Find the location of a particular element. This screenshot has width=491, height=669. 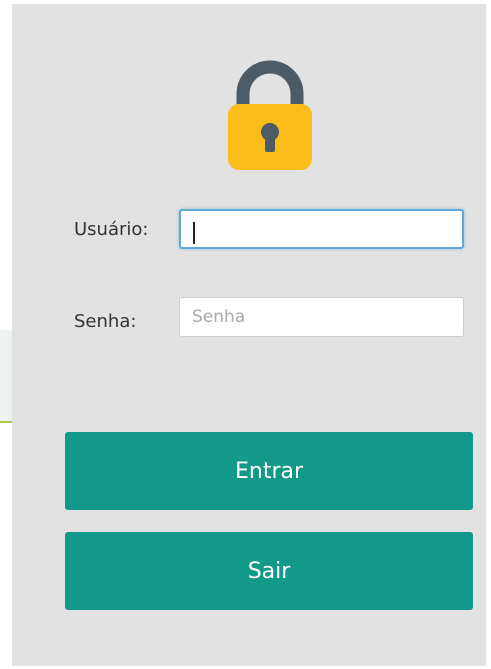

exit-button: Sair is located at coordinates (269, 571).